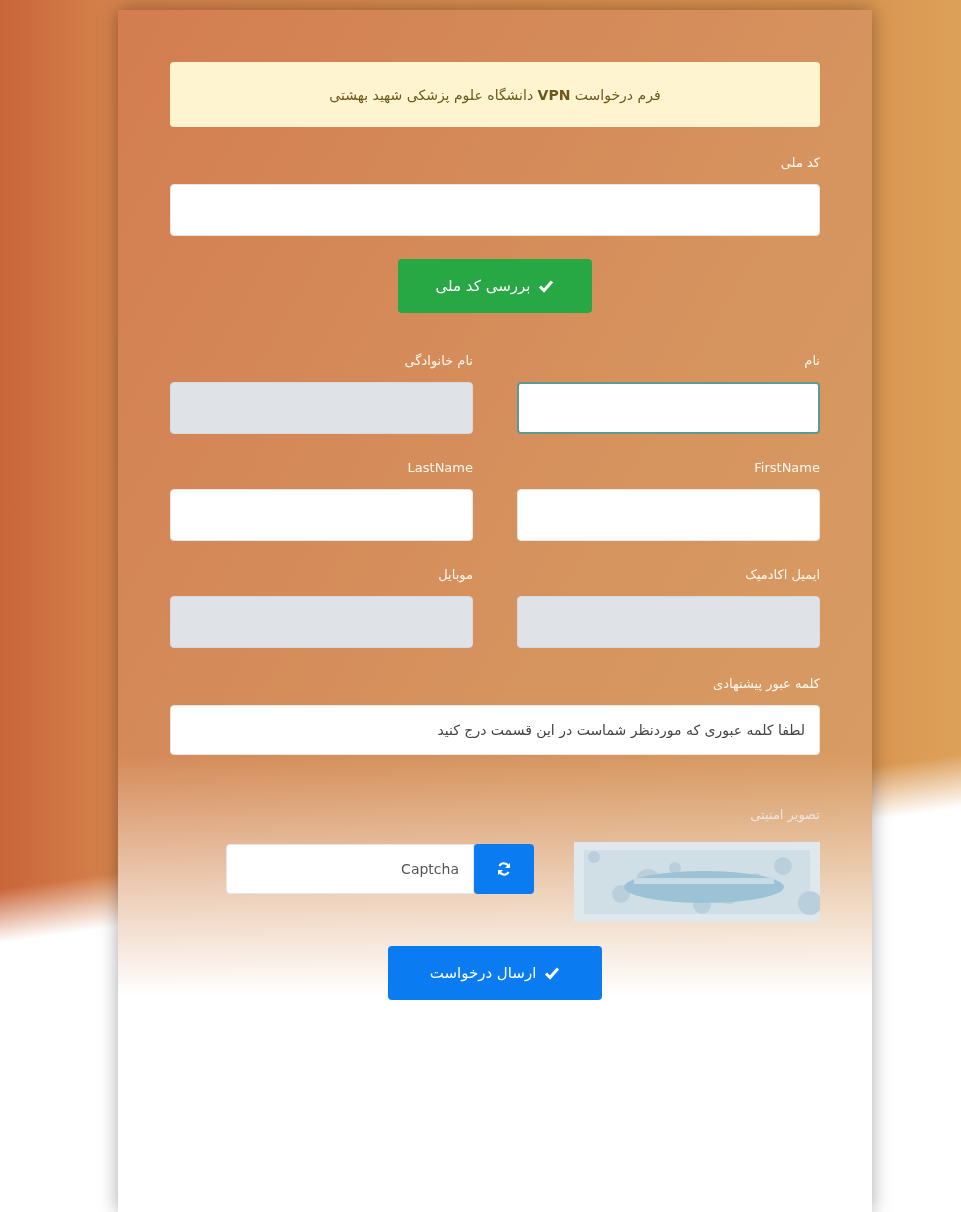  What do you see at coordinates (766, 683) in the screenshot?
I see `field-label: کلمه عبور پیشنهادی` at bounding box center [766, 683].